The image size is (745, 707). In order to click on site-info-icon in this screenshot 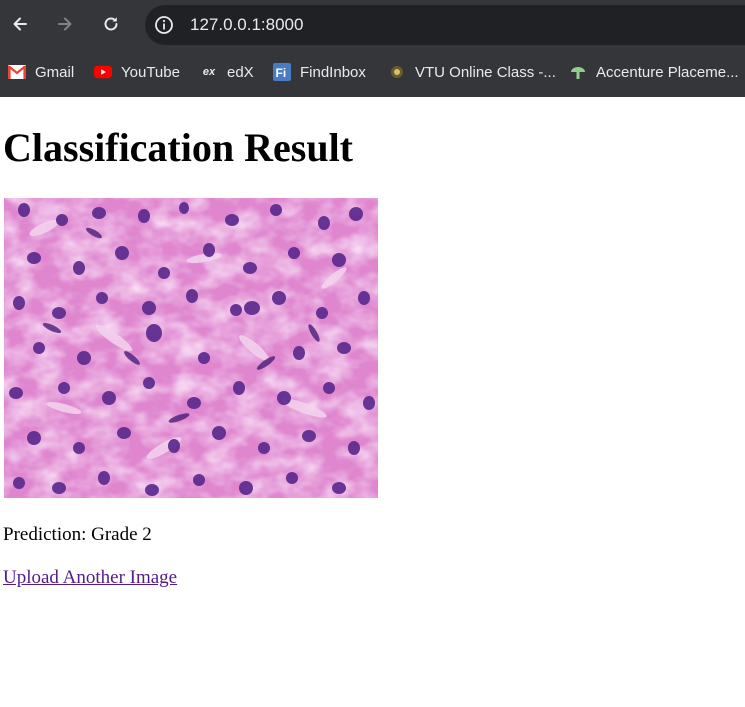, I will do `click(164, 25)`.